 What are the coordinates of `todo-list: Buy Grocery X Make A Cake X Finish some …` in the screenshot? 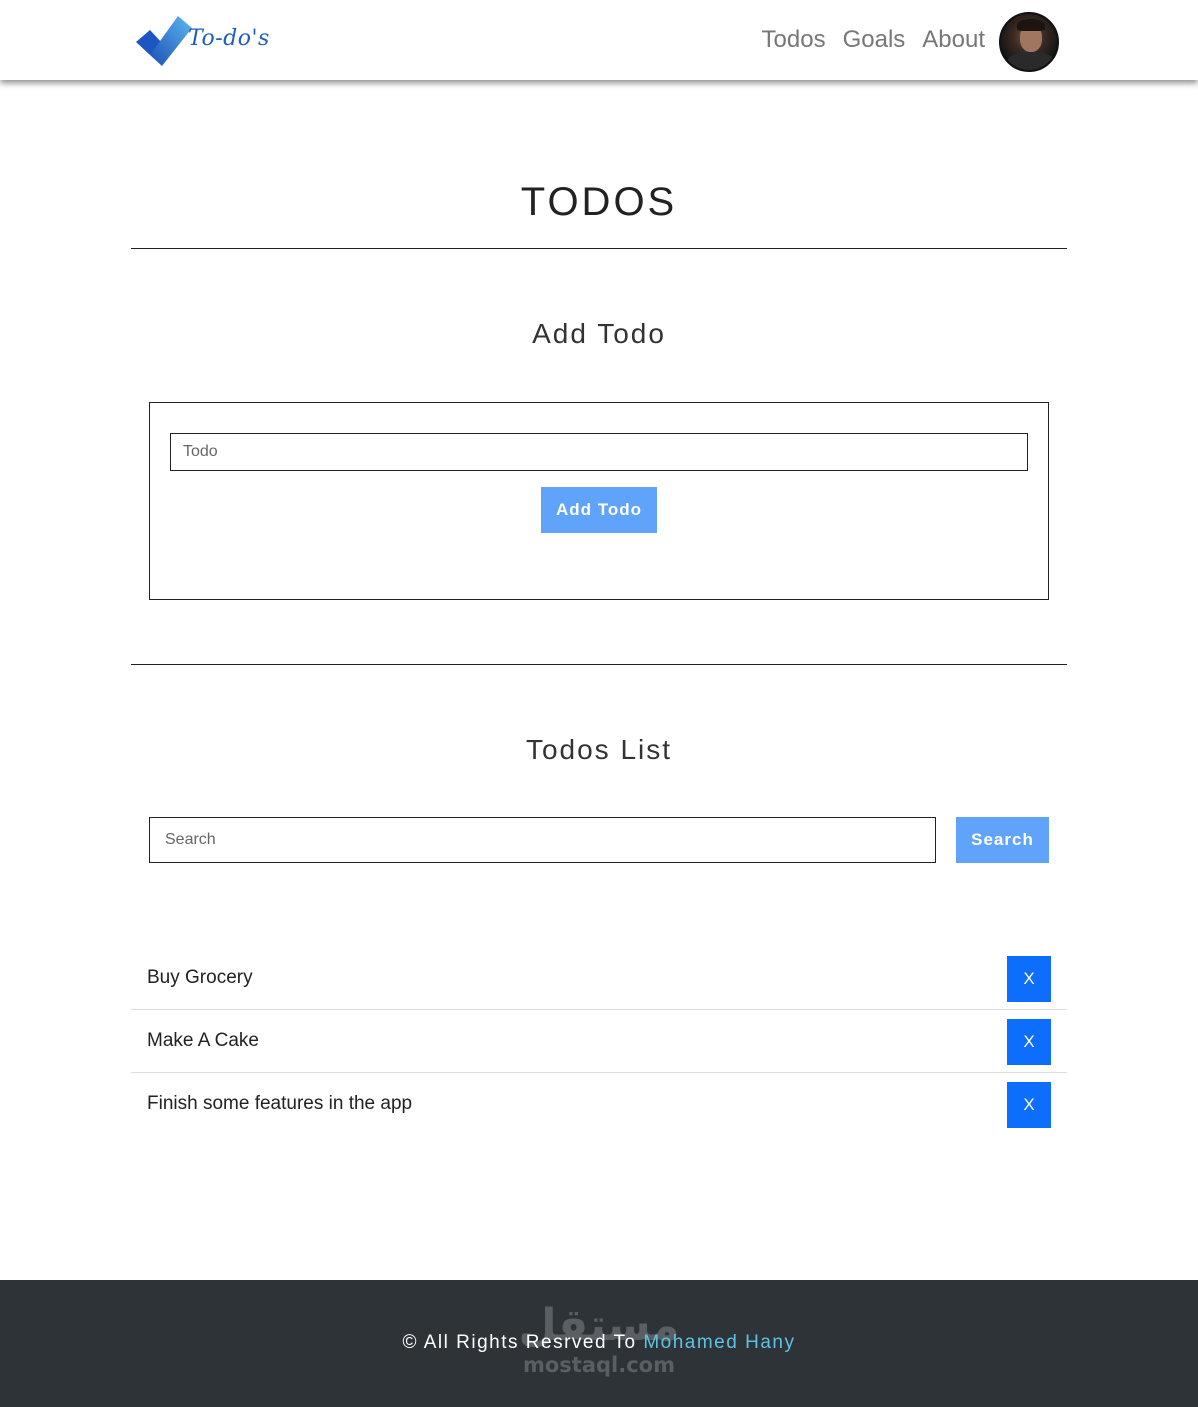 It's located at (599, 1041).